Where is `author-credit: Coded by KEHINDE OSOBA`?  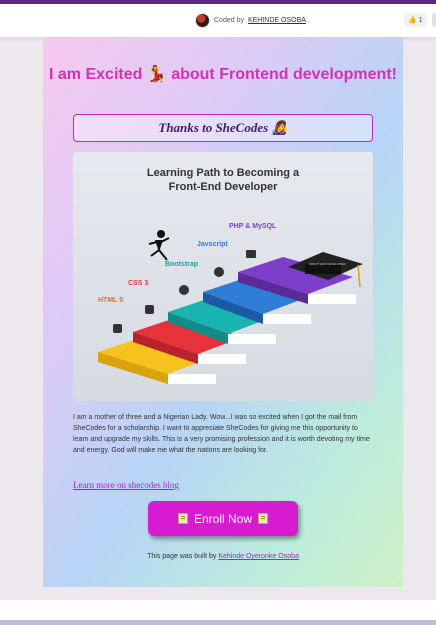
author-credit: Coded by KEHINDE OSOBA is located at coordinates (250, 20).